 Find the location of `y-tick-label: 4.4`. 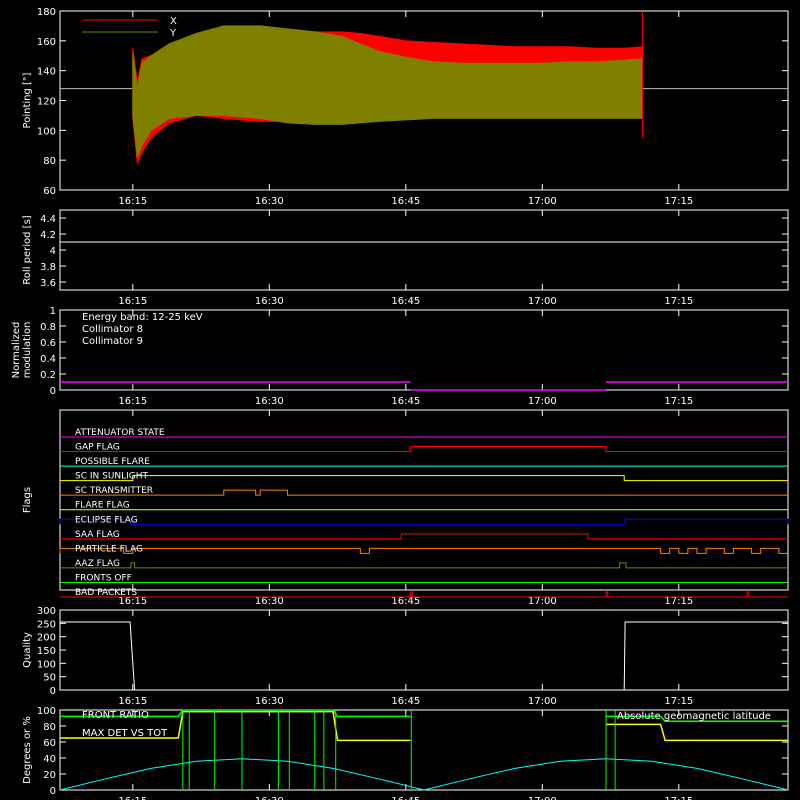

y-tick-label: 4.4 is located at coordinates (48, 219).